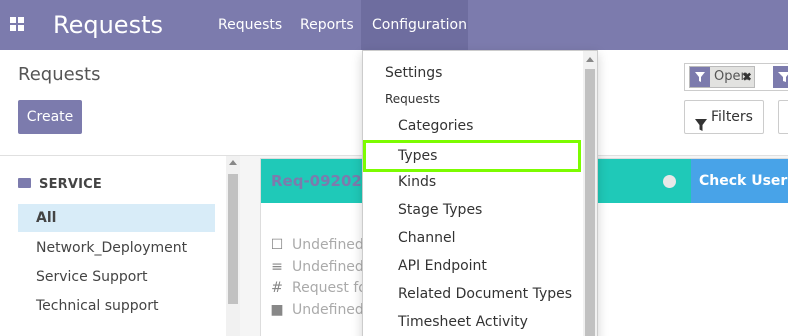  I want to click on filters-button: Filters, so click(724, 117).